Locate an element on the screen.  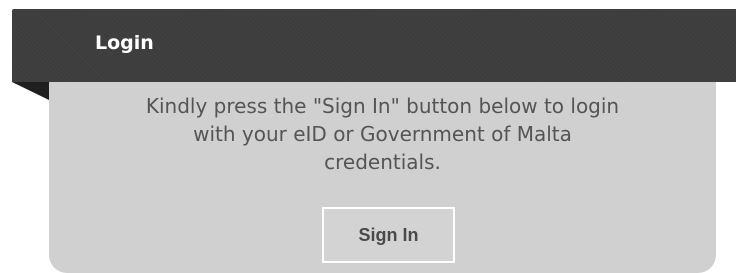
header-fold-decoration is located at coordinates (30, 91).